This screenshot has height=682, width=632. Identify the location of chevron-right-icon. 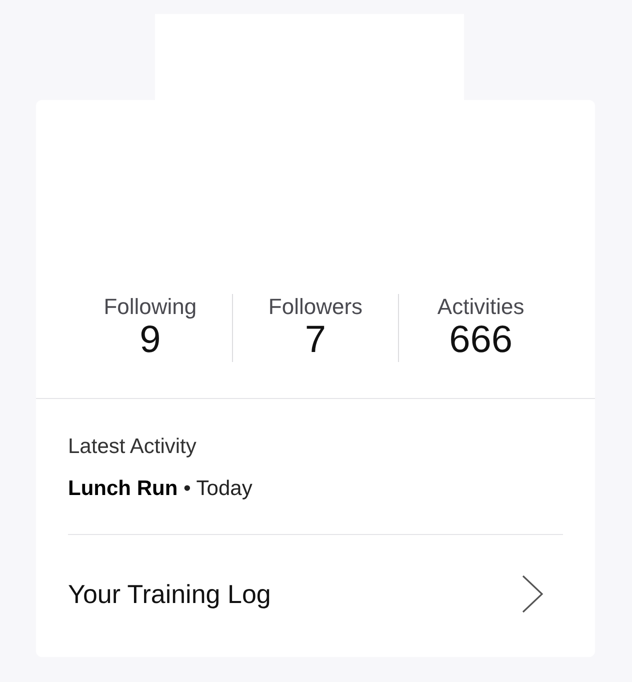
(533, 594).